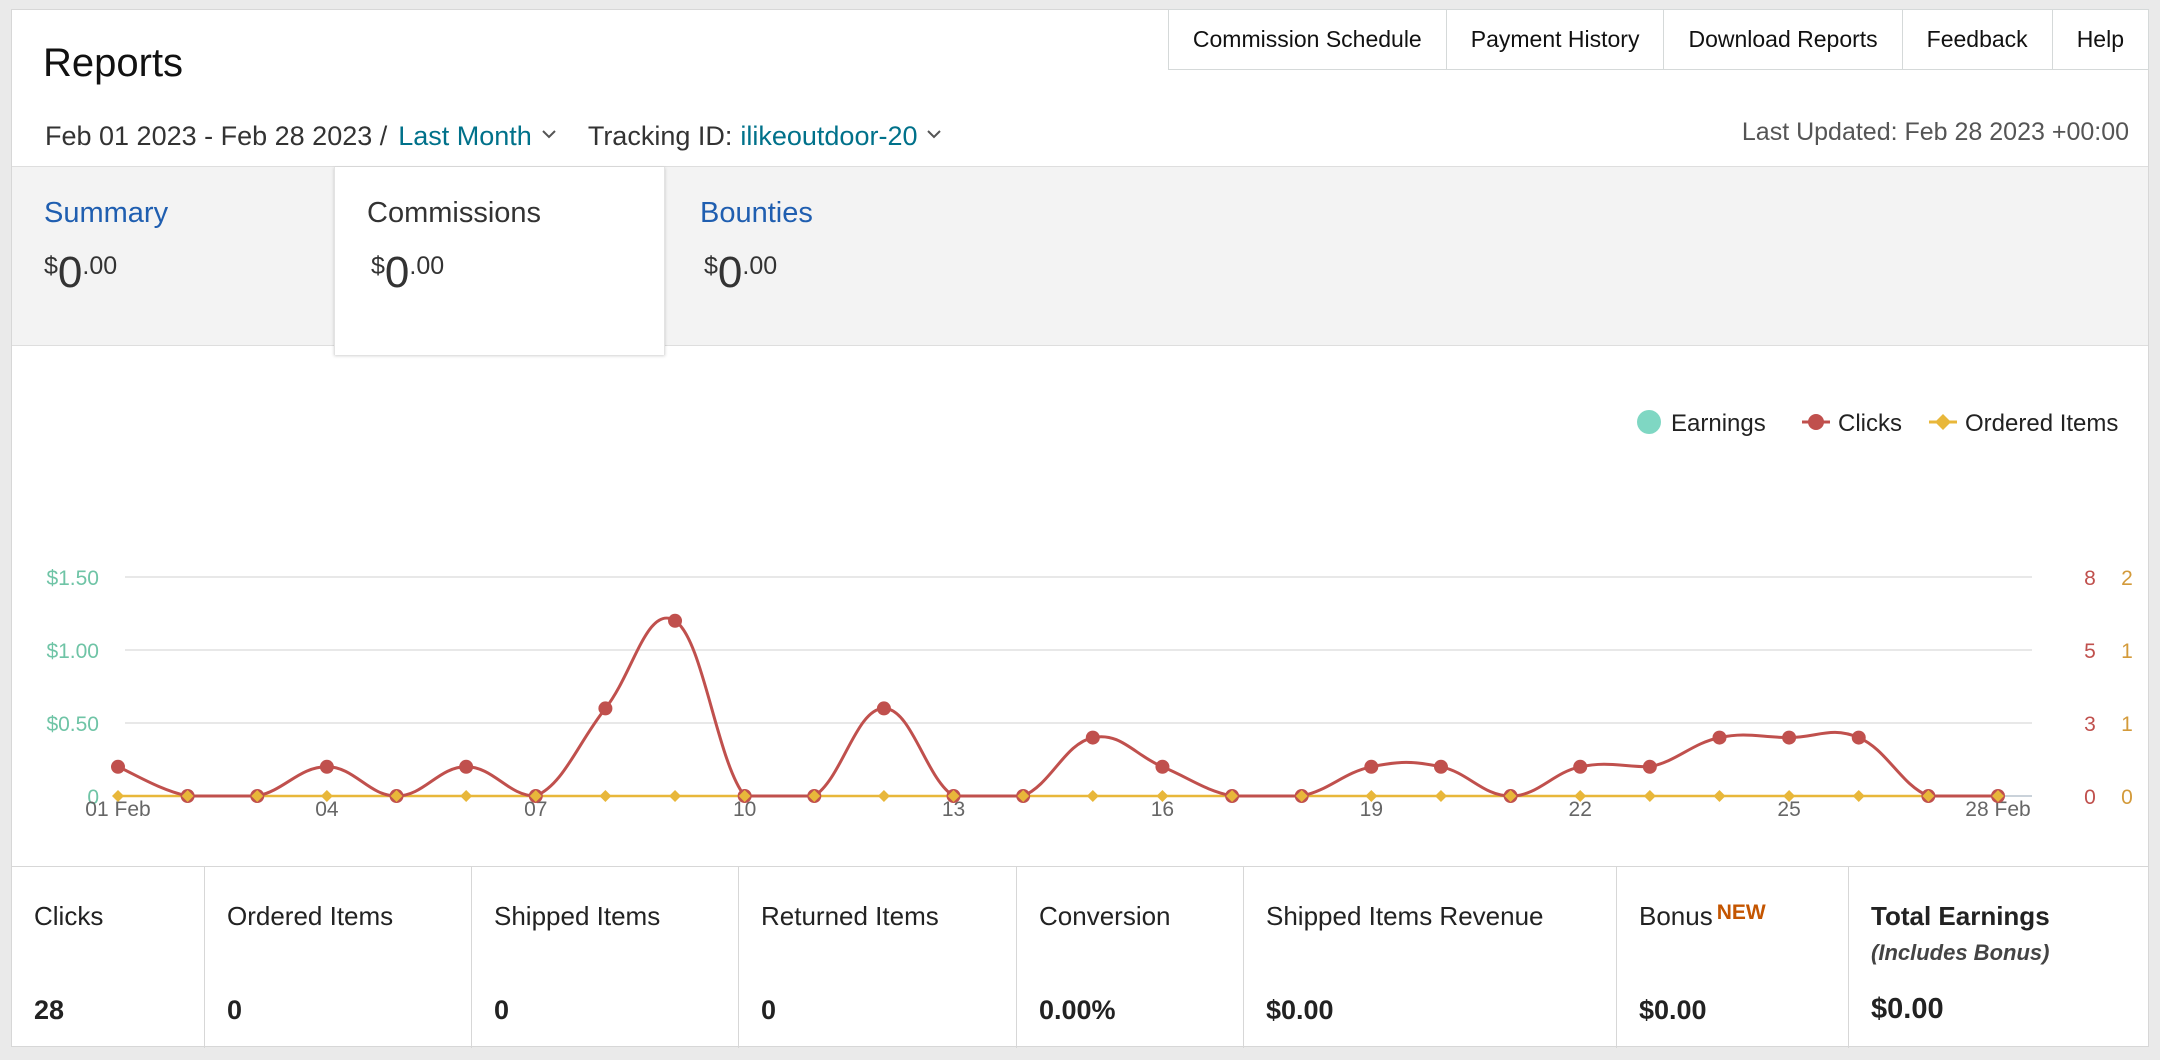 This screenshot has width=2160, height=1060. Describe the element at coordinates (1105, 916) in the screenshot. I see `stat-label: Conversion` at that location.